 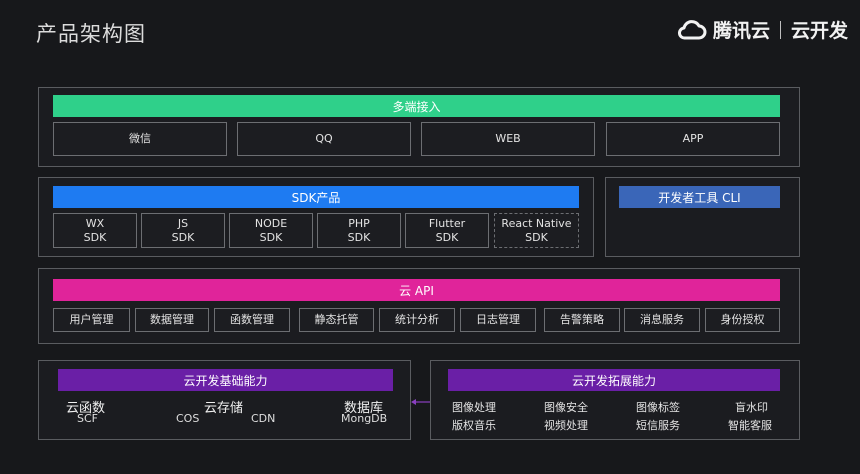 What do you see at coordinates (566, 425) in the screenshot?
I see `extended-item: 视频处理` at bounding box center [566, 425].